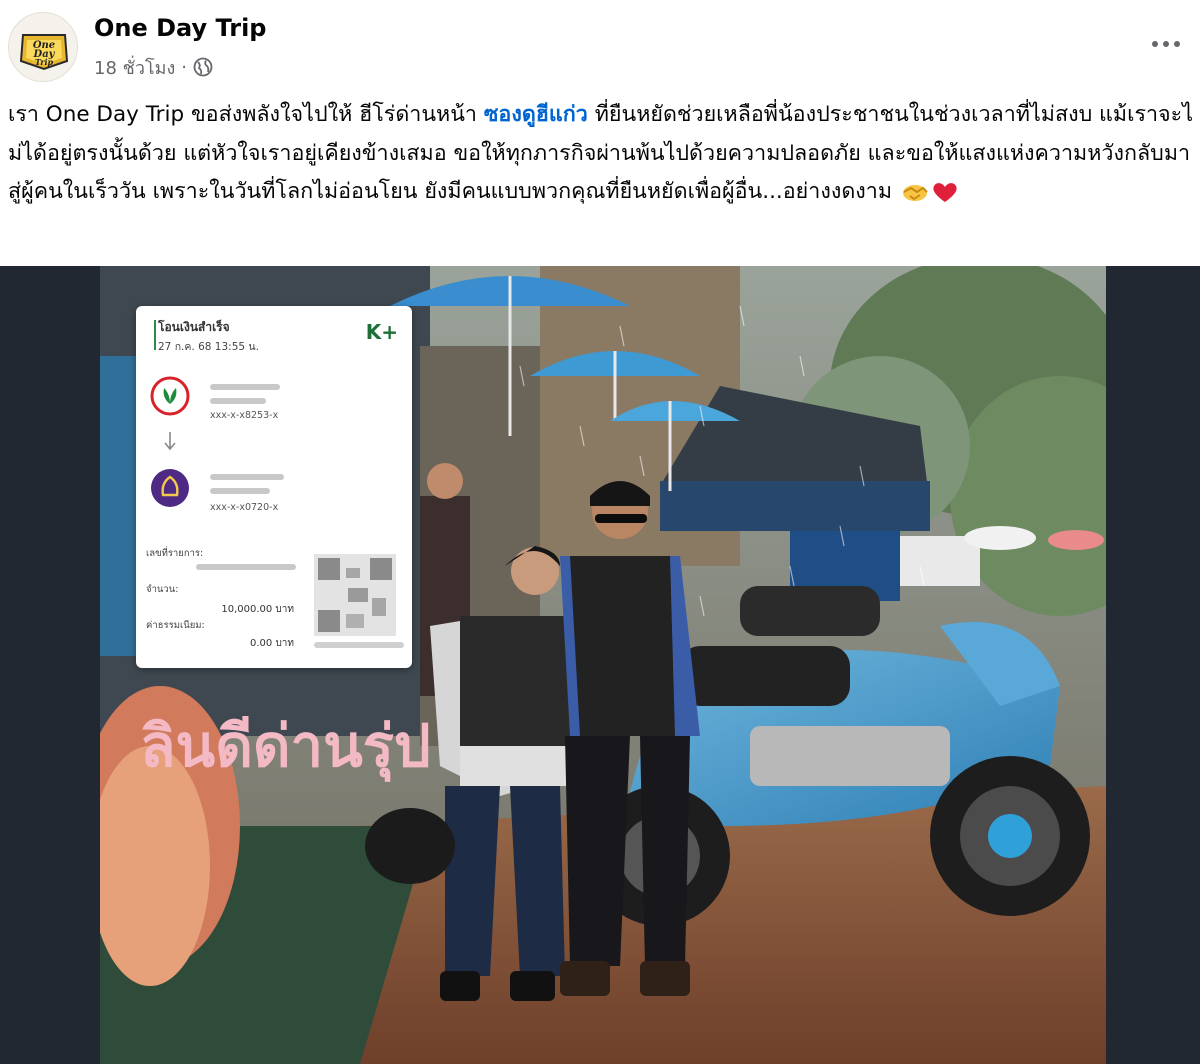 The width and height of the screenshot is (1200, 1064). I want to click on sender-name-blurred, so click(245, 387).